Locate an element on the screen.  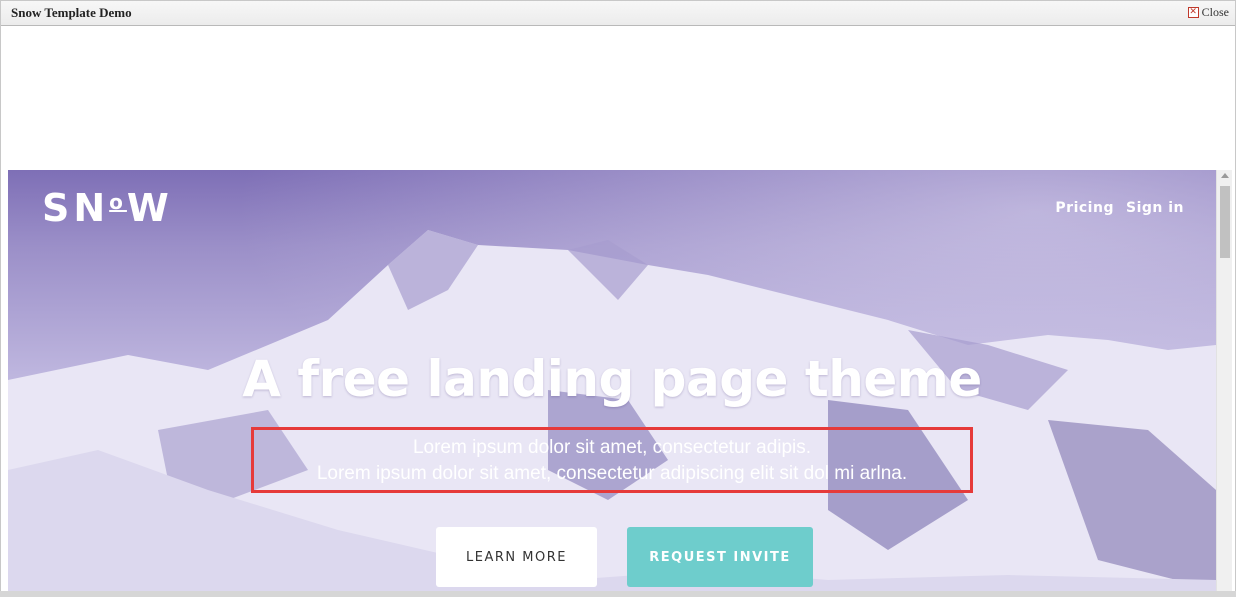
snow-logo: SNoW is located at coordinates (107, 208).